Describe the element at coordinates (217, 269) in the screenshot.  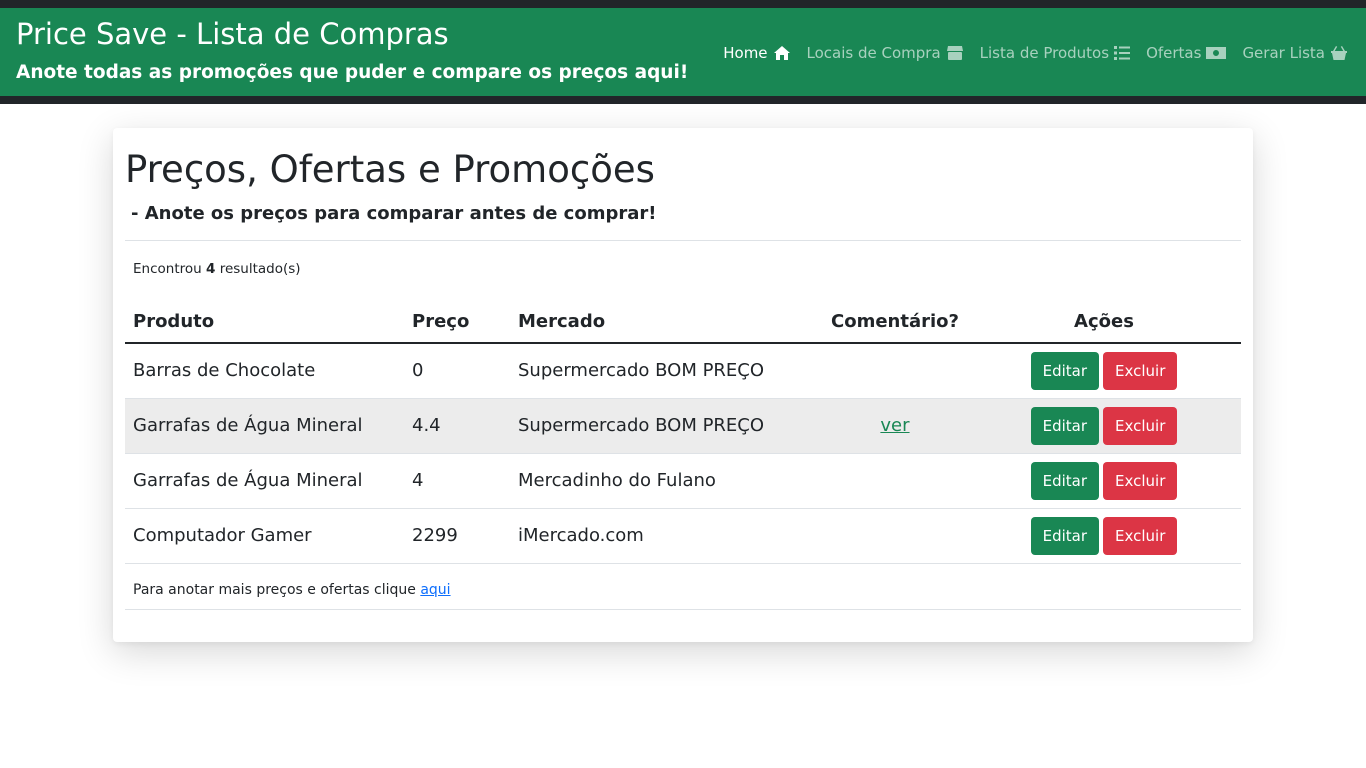
I see `result-count-text: Encontrou 4 resultado(s)` at that location.